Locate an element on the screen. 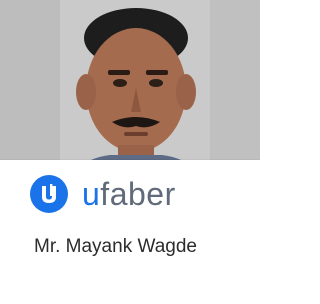 The image size is (320, 304). brand-wordmark-rest: faber is located at coordinates (138, 194).